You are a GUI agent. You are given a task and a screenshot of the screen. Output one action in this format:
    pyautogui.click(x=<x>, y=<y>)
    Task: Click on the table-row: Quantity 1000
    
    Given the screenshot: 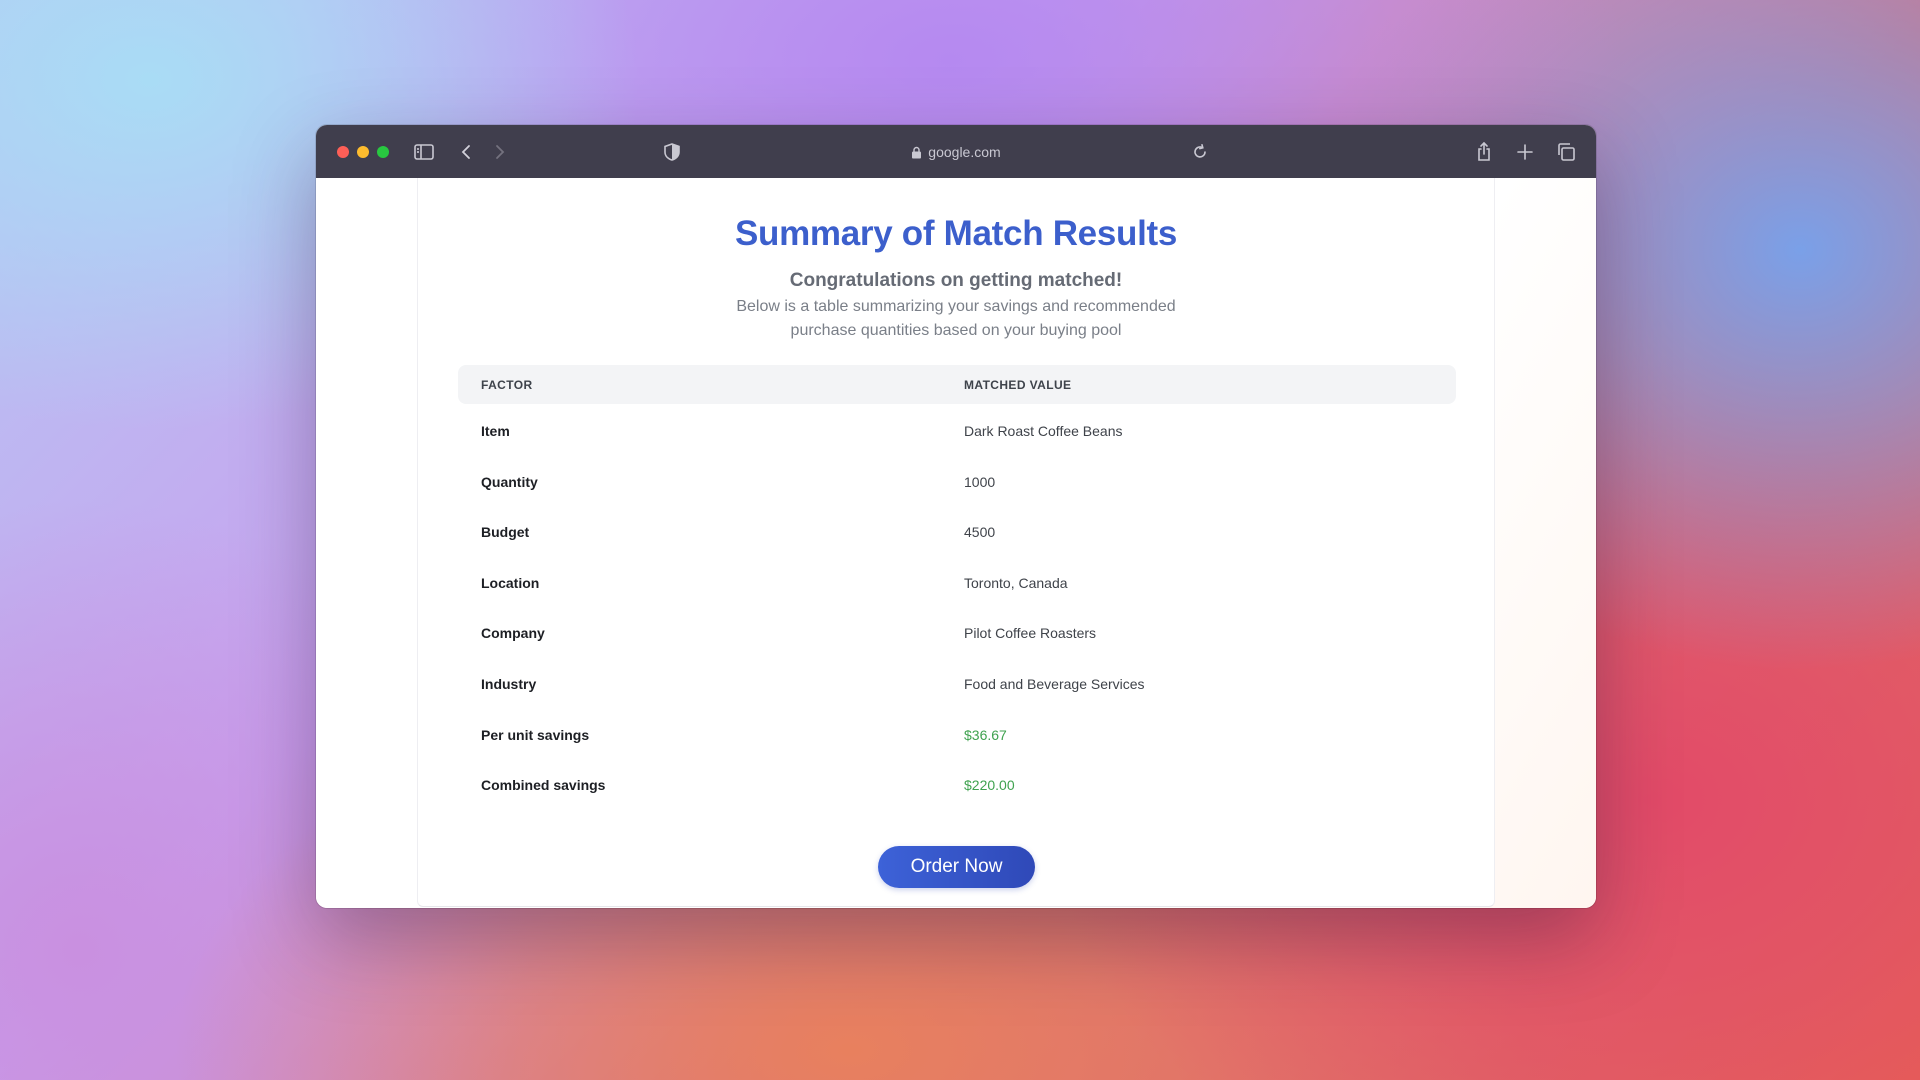 What is the action you would take?
    pyautogui.click(x=957, y=480)
    